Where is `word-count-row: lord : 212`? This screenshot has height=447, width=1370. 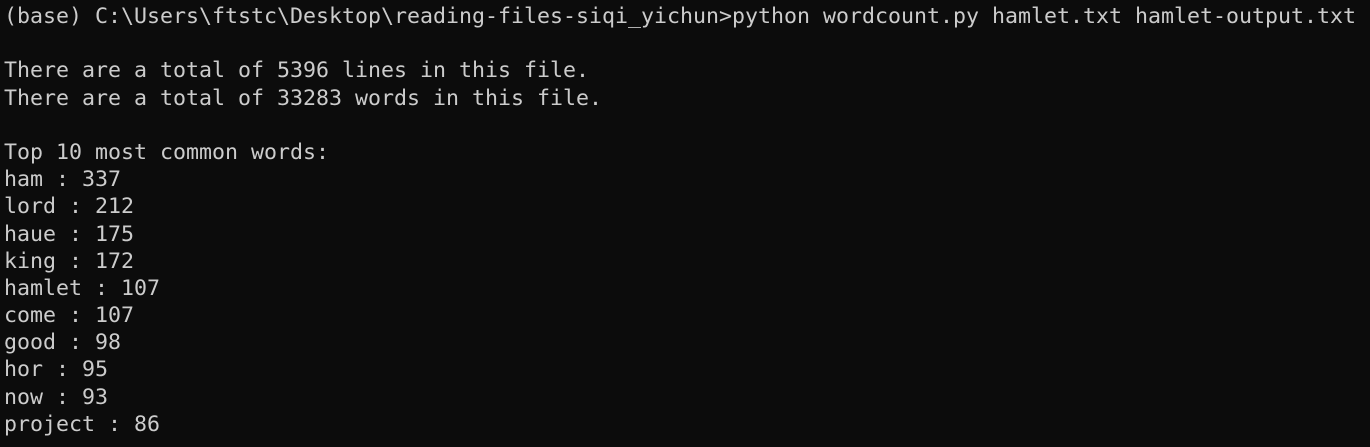 word-count-row: lord : 212 is located at coordinates (69, 207).